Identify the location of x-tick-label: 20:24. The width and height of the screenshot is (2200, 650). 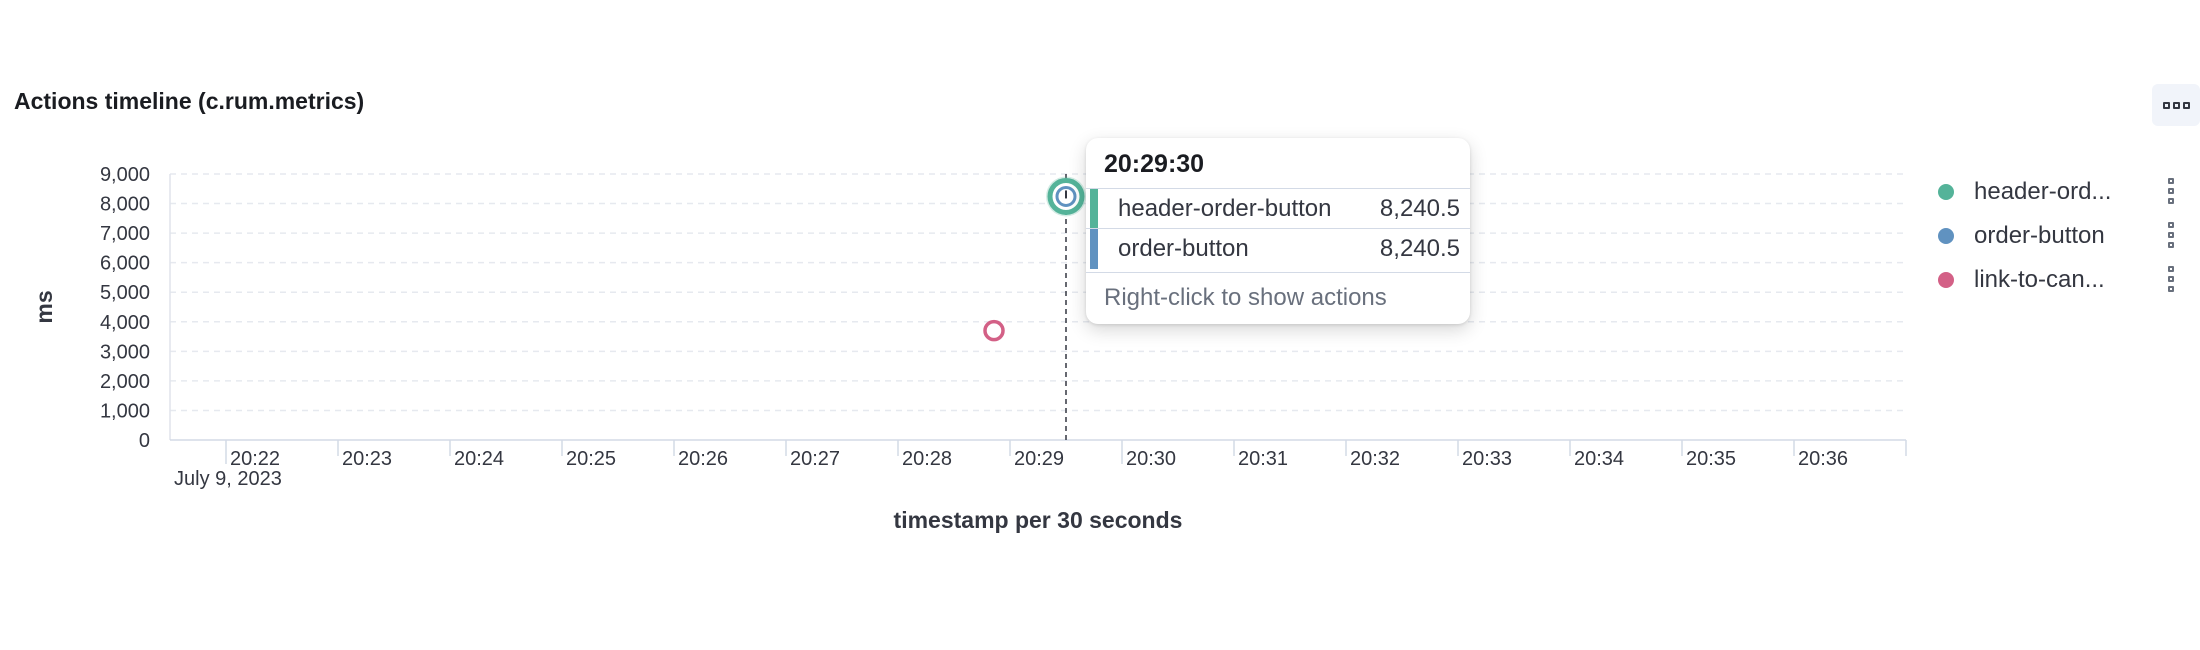
(479, 459).